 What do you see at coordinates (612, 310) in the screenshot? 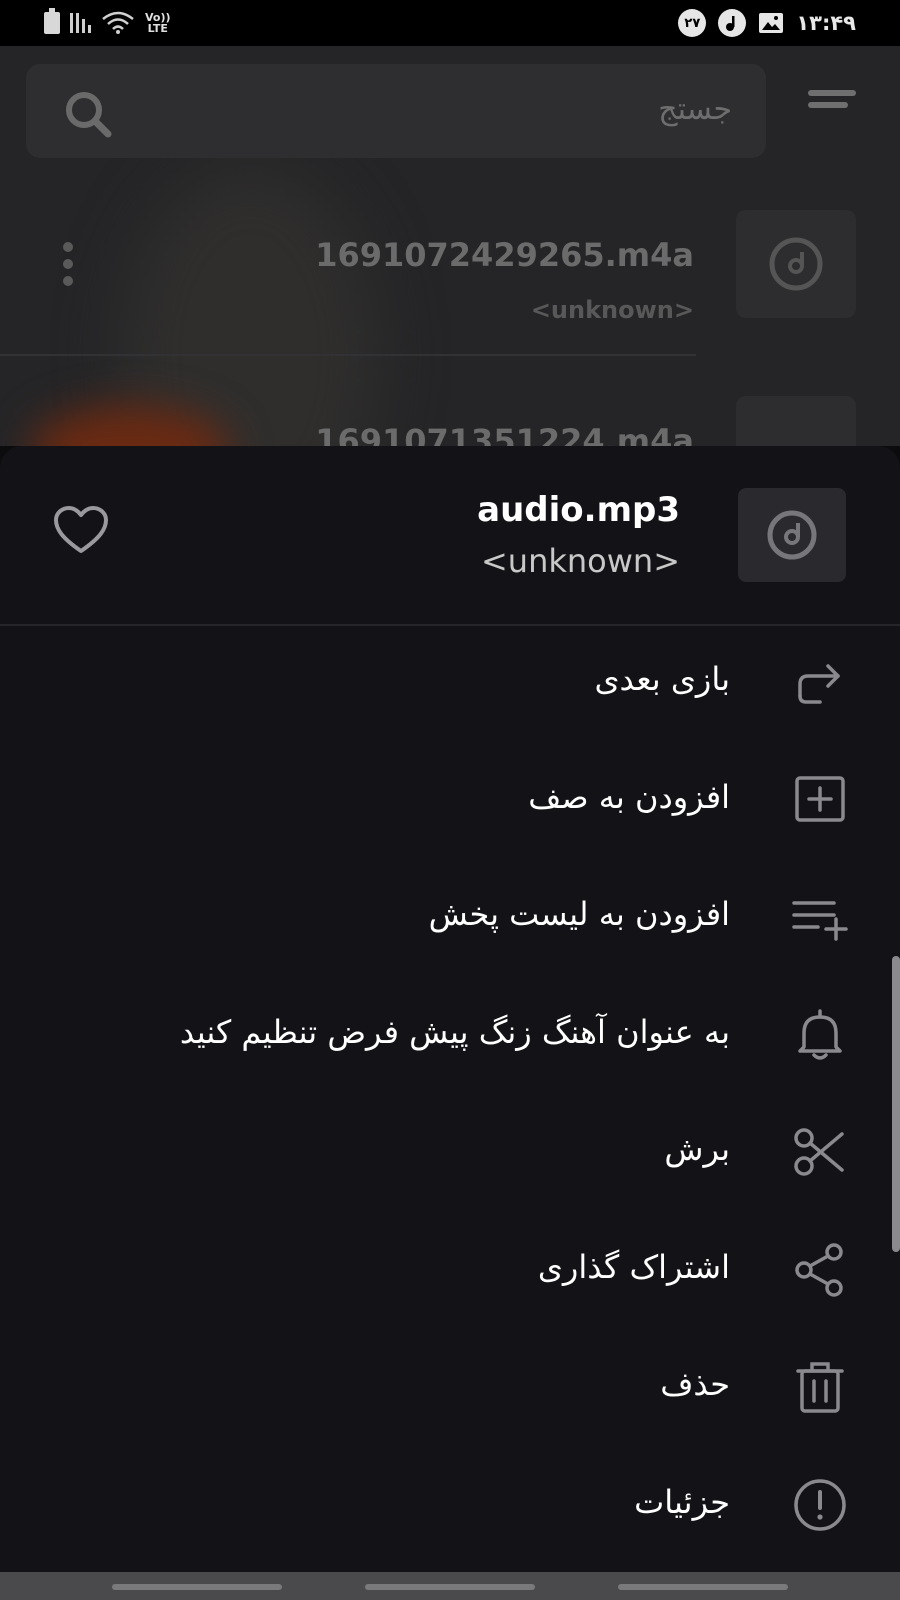
I see `list-item-subtitle: <unknown>` at bounding box center [612, 310].